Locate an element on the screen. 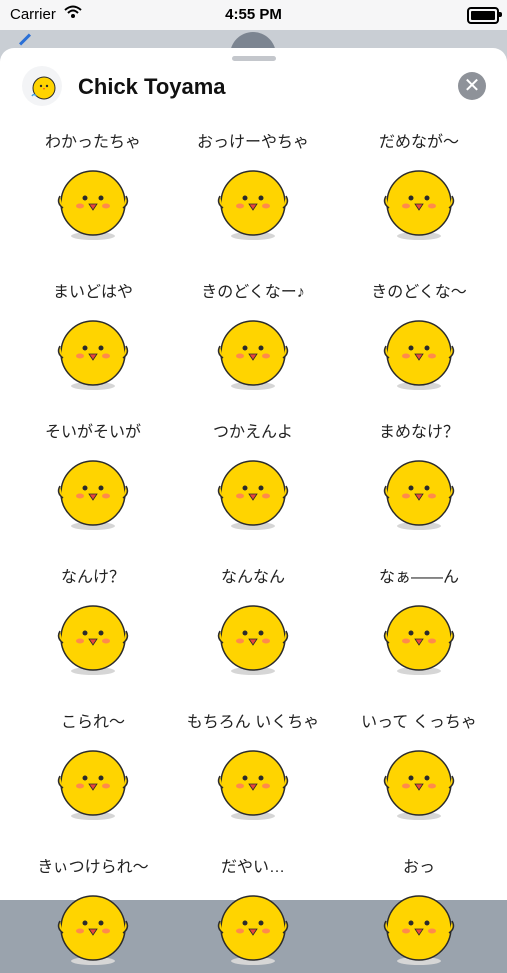 The image size is (507, 973). sticker: きのどくな～ is located at coordinates (419, 338).